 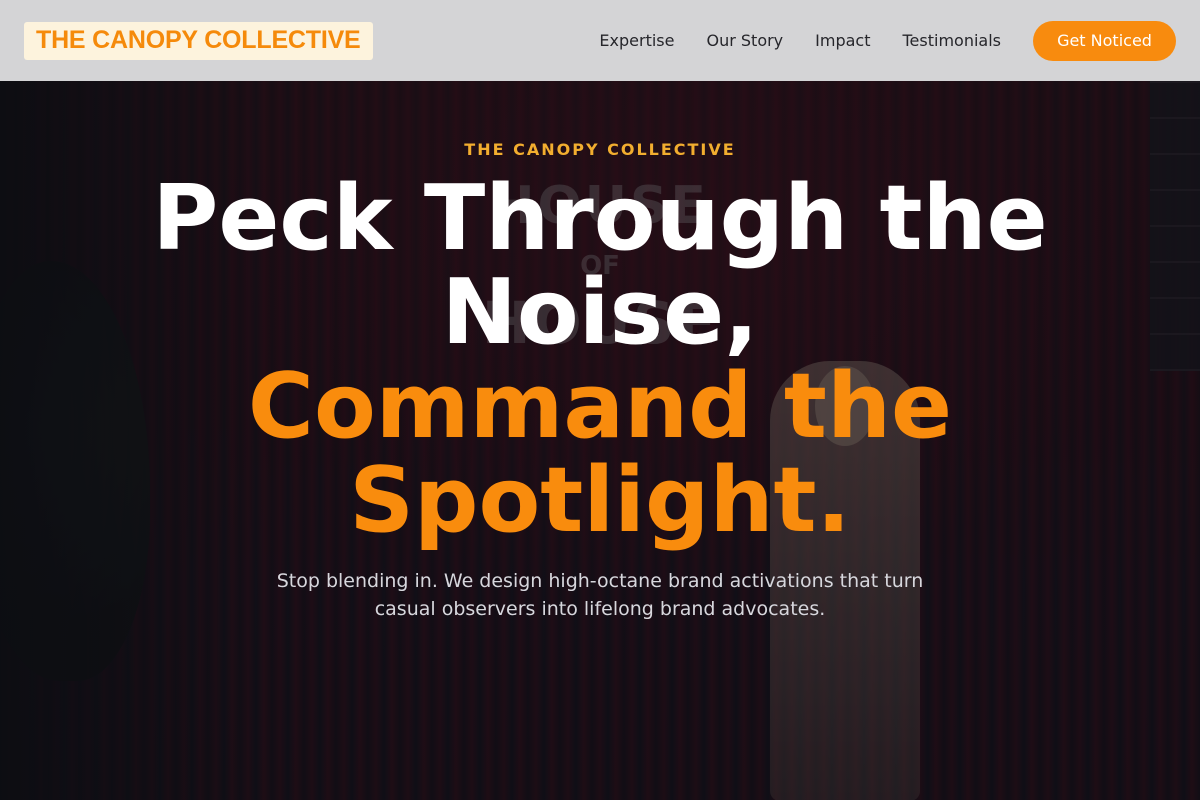 I want to click on nav-link-testimonials: Testimonials, so click(x=952, y=40).